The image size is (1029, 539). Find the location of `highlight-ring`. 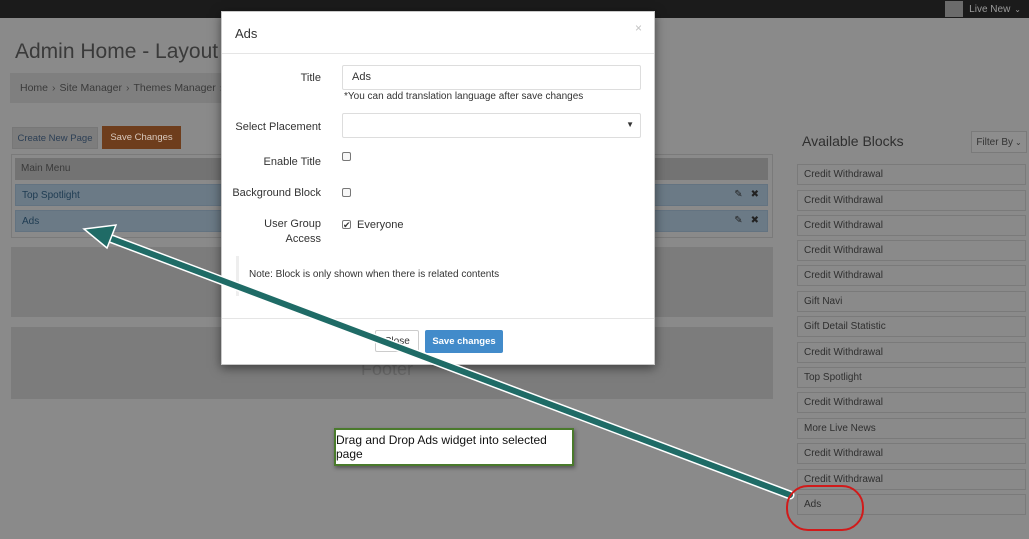

highlight-ring is located at coordinates (825, 508).